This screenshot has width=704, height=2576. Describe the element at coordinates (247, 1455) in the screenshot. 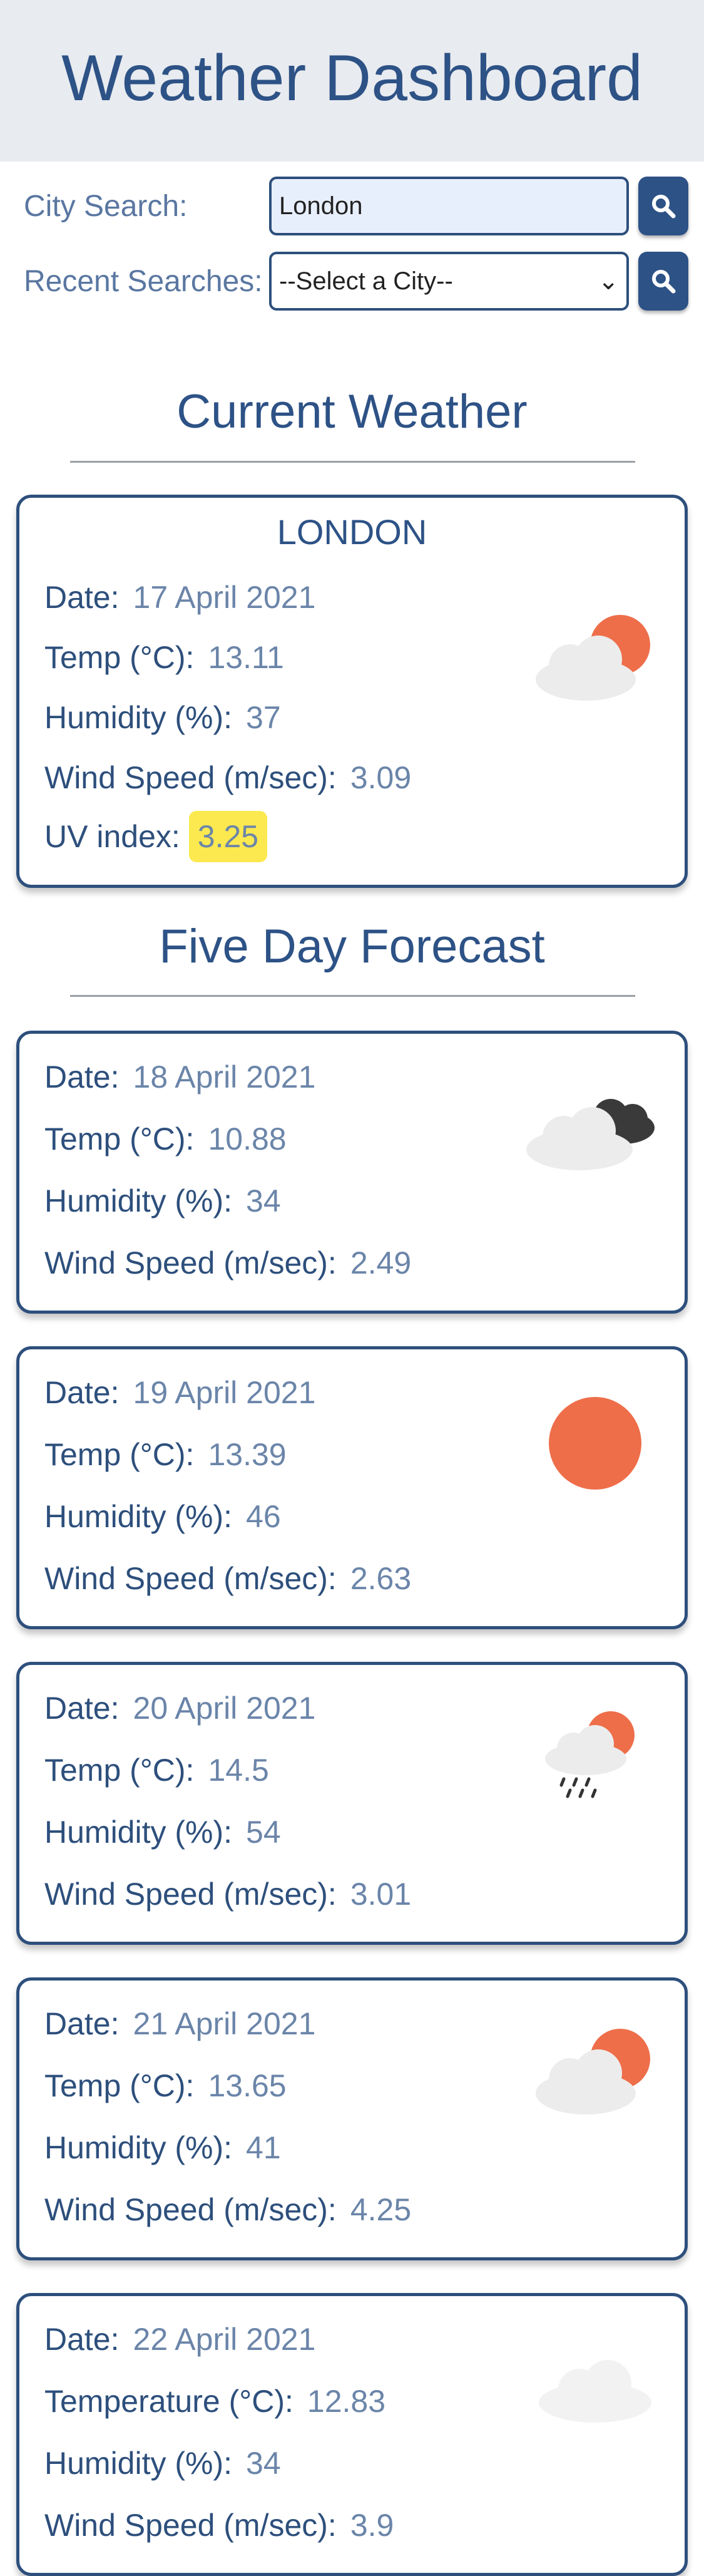

I see `temp-value: 13.39` at that location.